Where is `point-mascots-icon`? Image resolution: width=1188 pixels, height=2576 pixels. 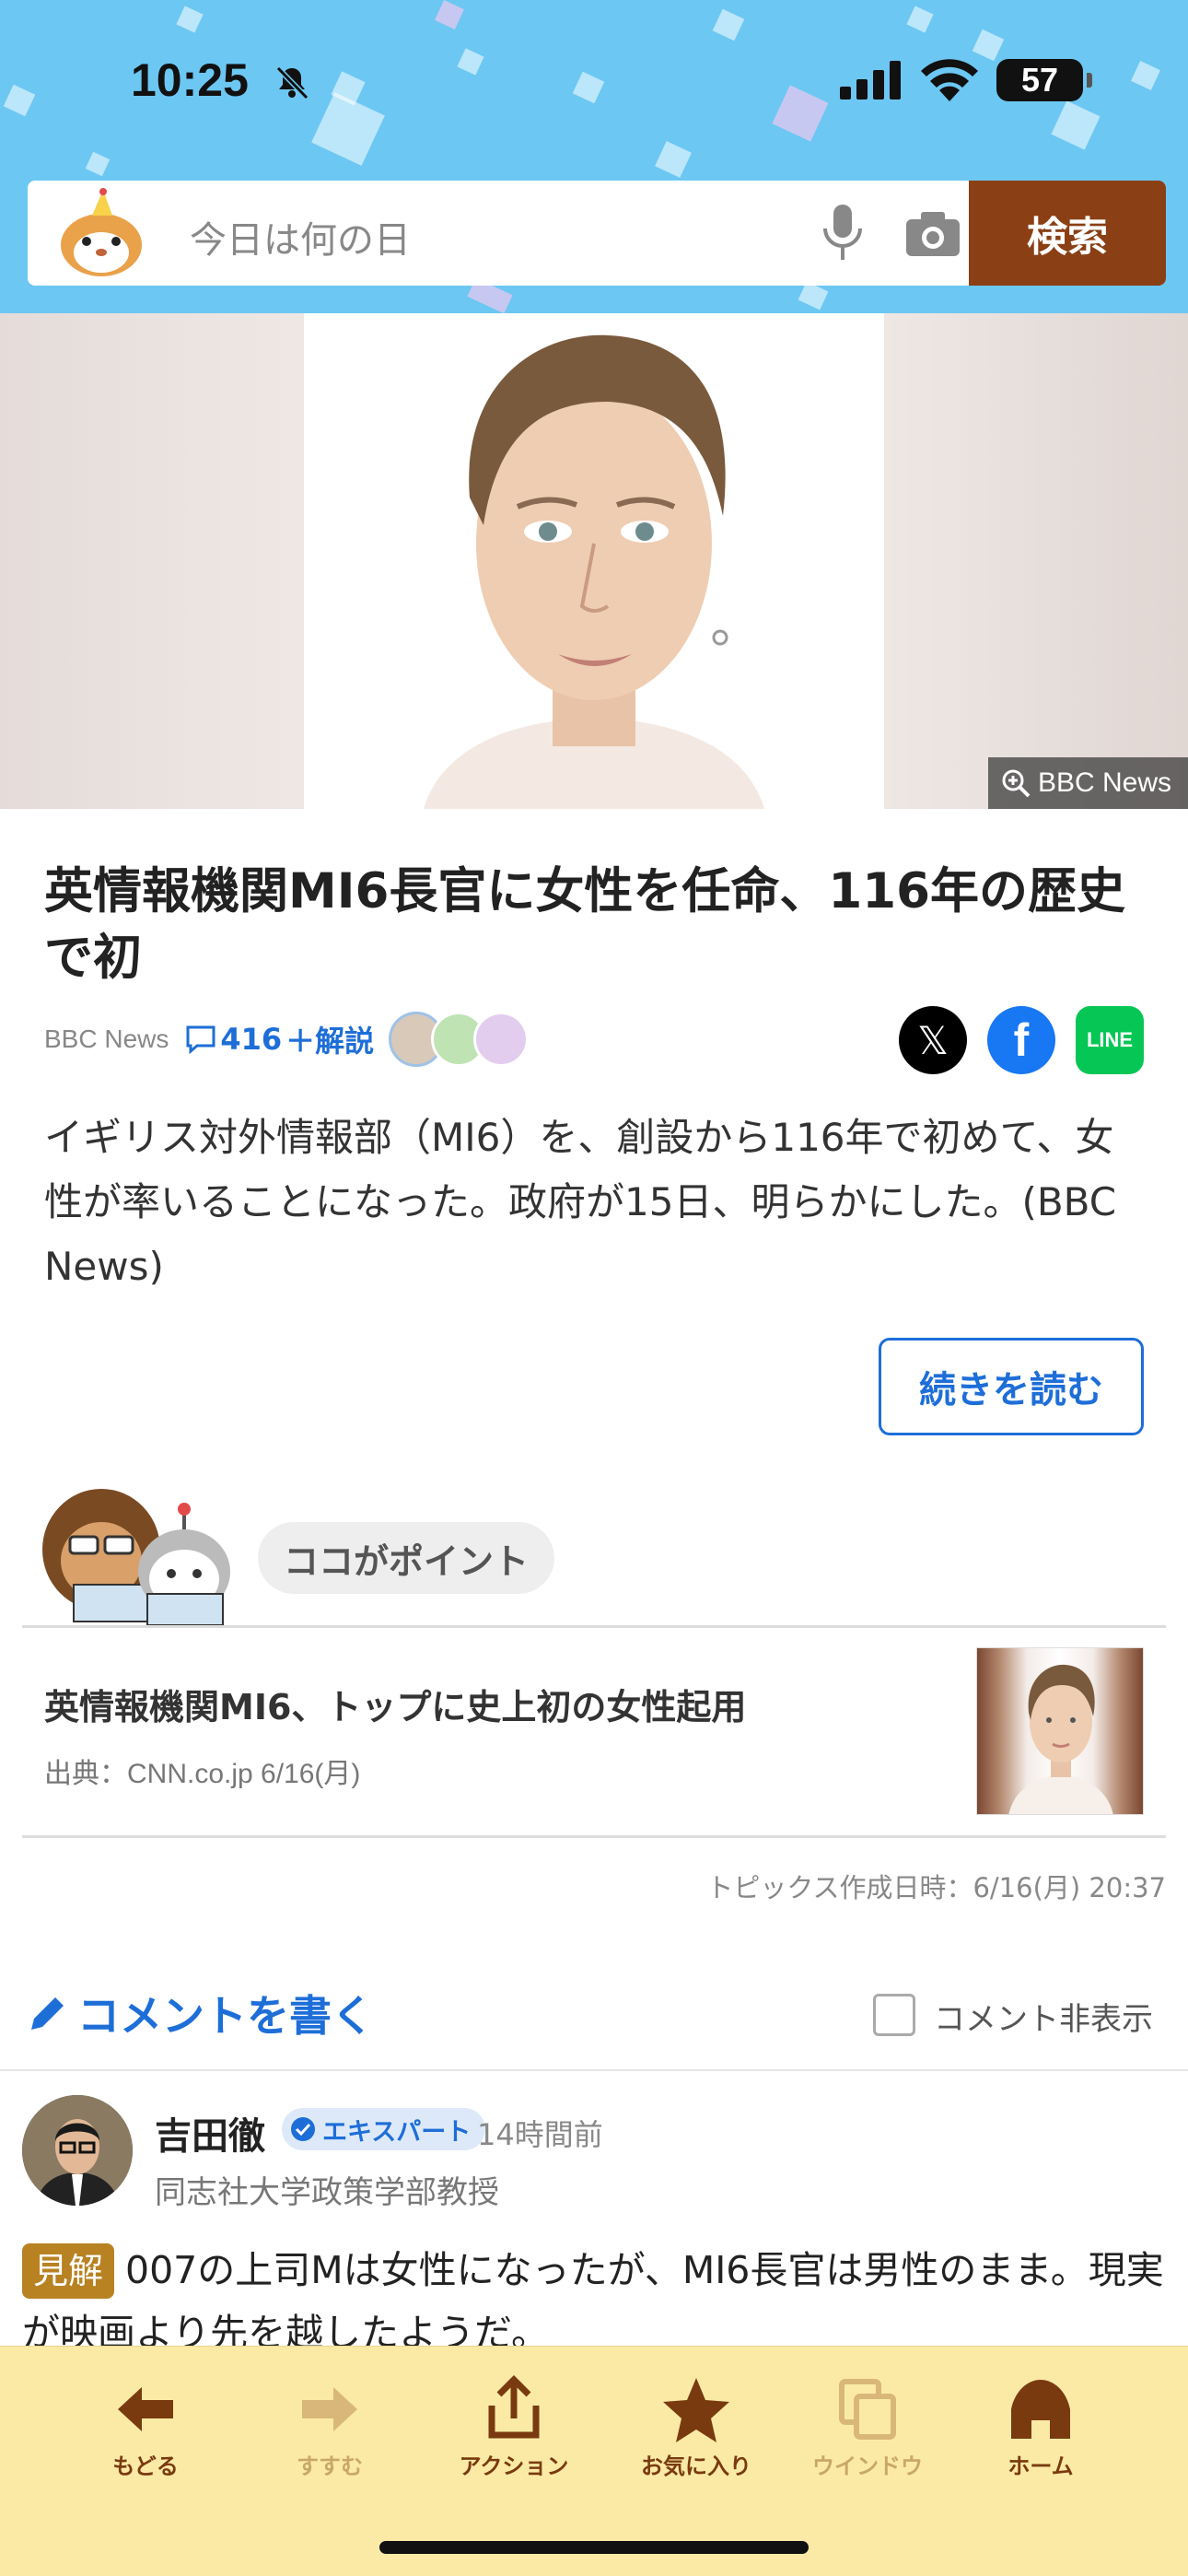 point-mascots-icon is located at coordinates (136, 1557).